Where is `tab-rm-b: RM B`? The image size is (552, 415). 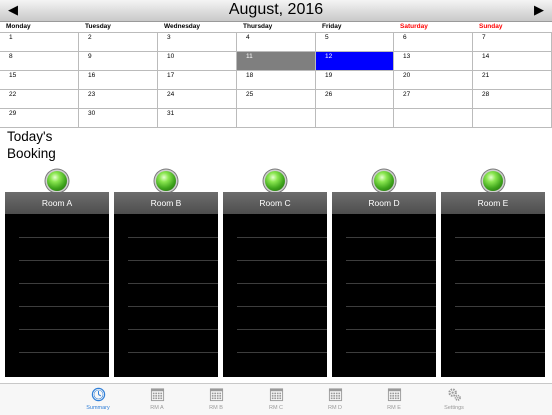
tab-rm-b: RM B is located at coordinates (216, 399).